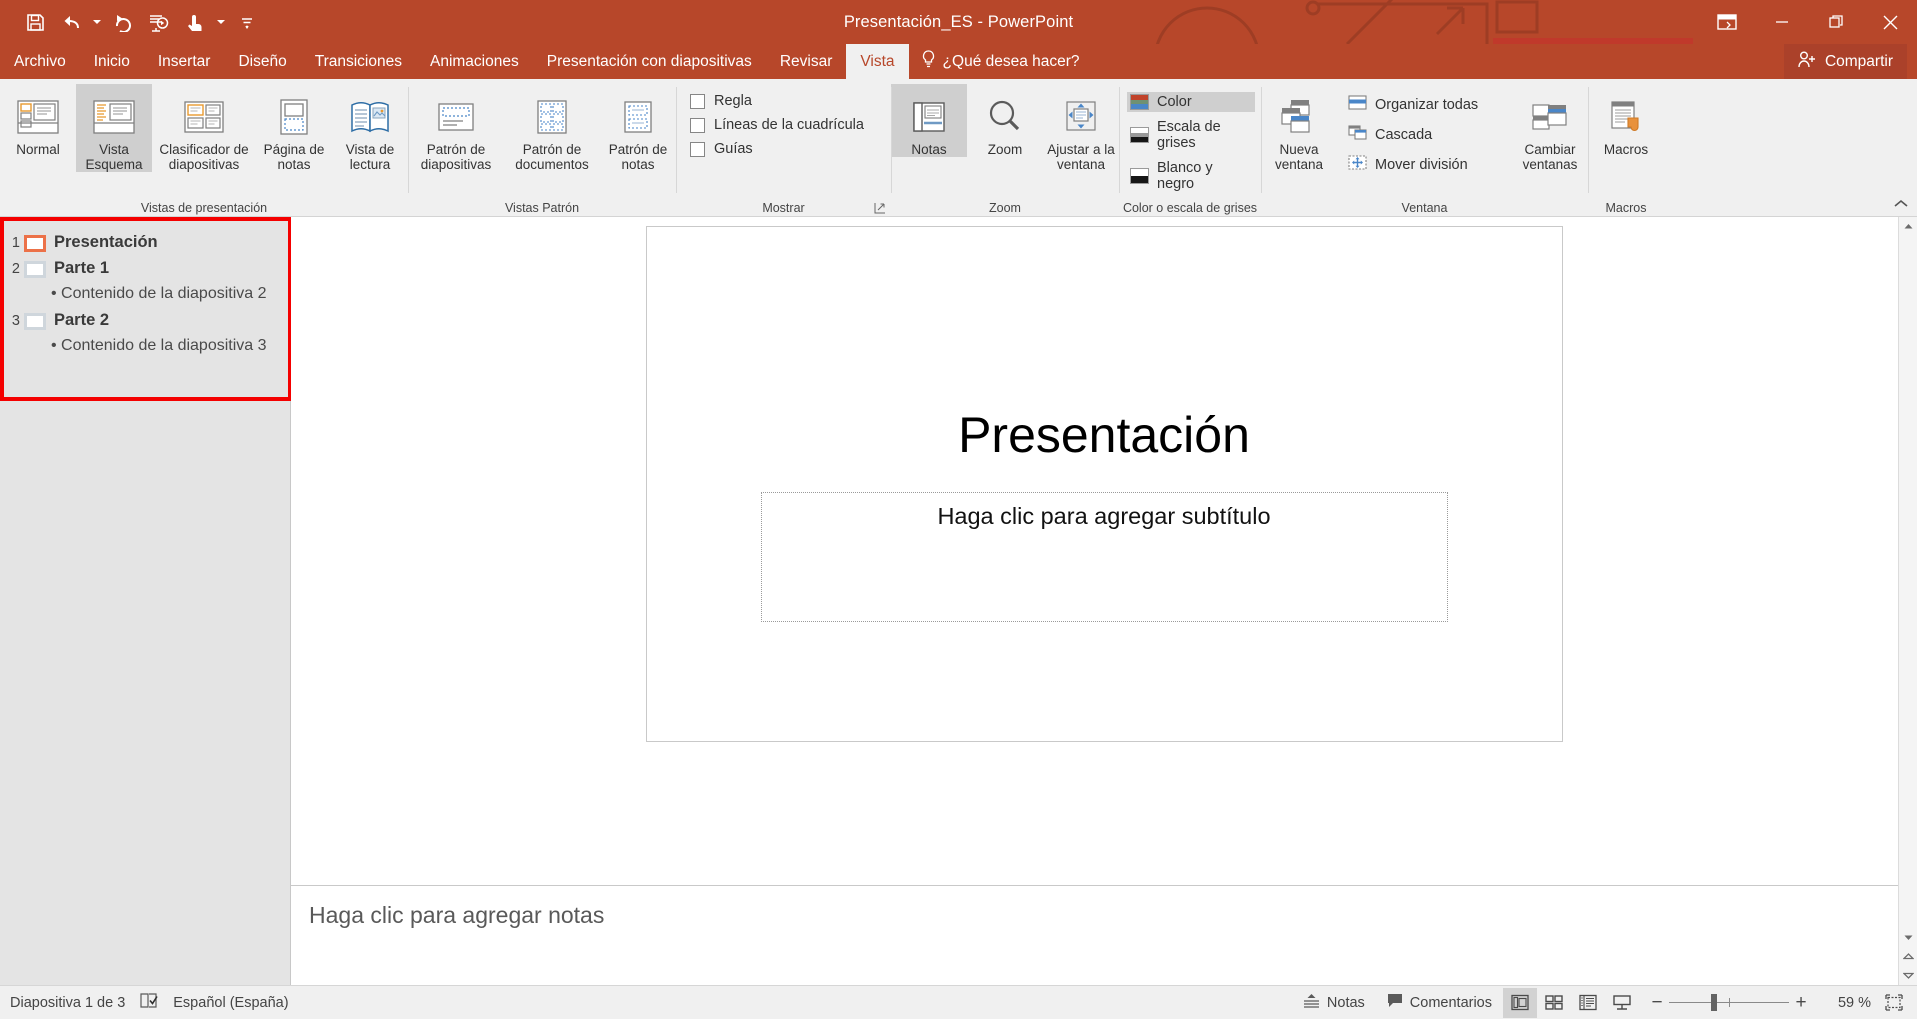 Image resolution: width=1917 pixels, height=1019 pixels. I want to click on undo-dropdown-caret-icon, so click(97, 22).